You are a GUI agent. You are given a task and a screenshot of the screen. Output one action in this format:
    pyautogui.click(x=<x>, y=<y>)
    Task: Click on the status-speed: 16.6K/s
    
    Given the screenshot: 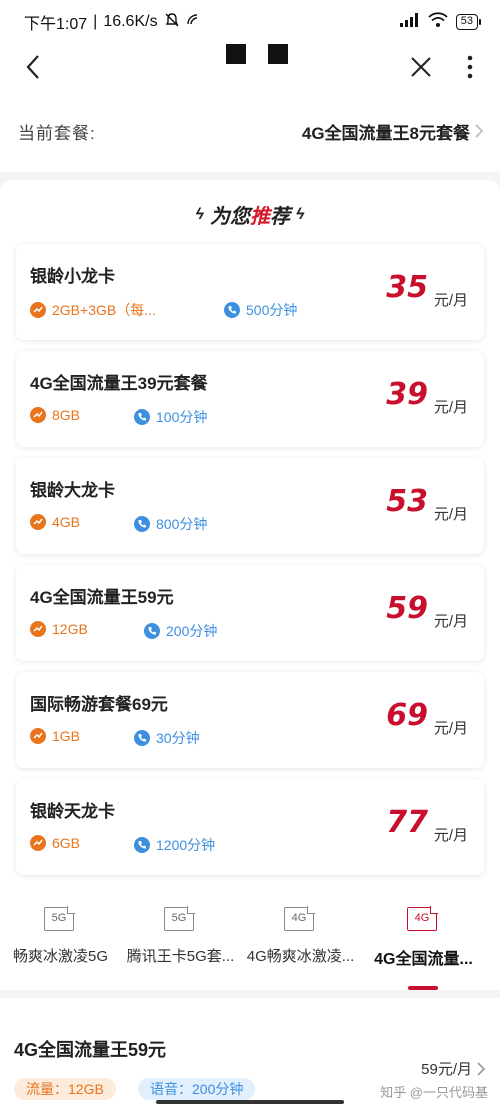 What is the action you would take?
    pyautogui.click(x=130, y=21)
    